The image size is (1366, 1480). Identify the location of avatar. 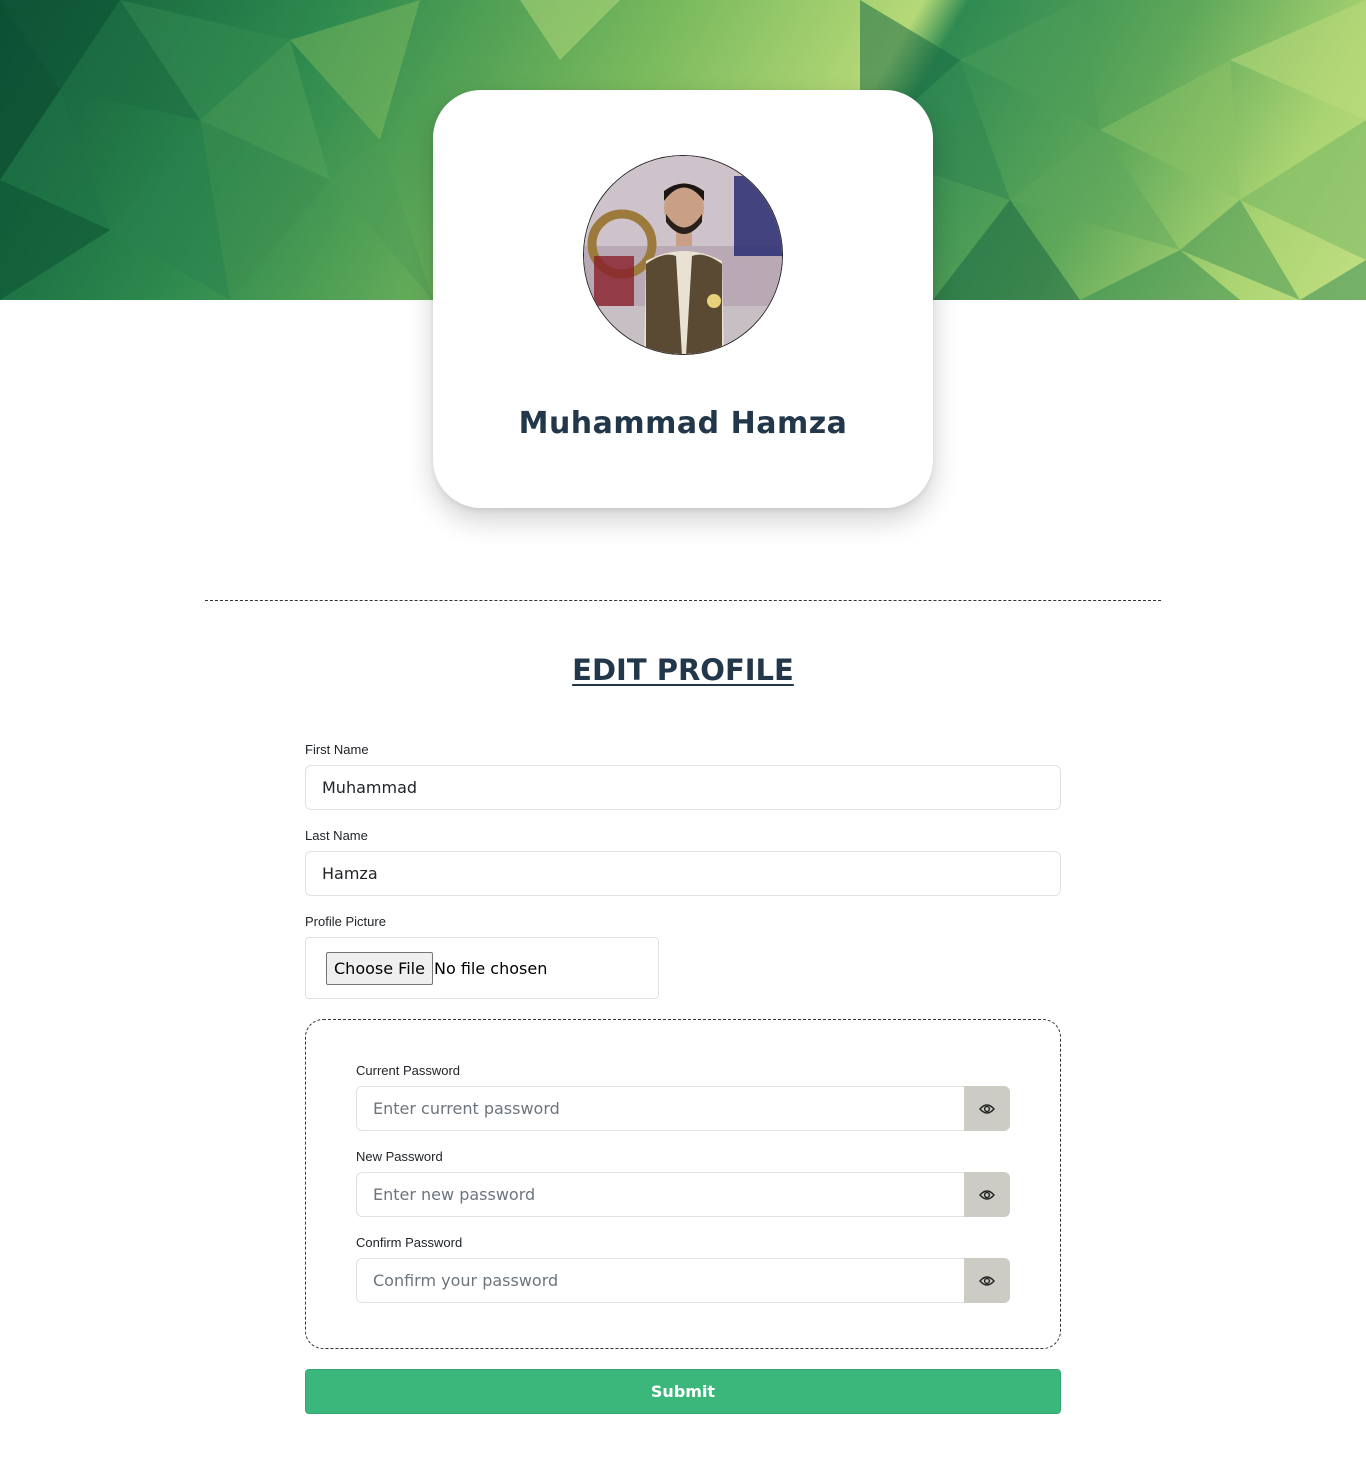
(683, 255).